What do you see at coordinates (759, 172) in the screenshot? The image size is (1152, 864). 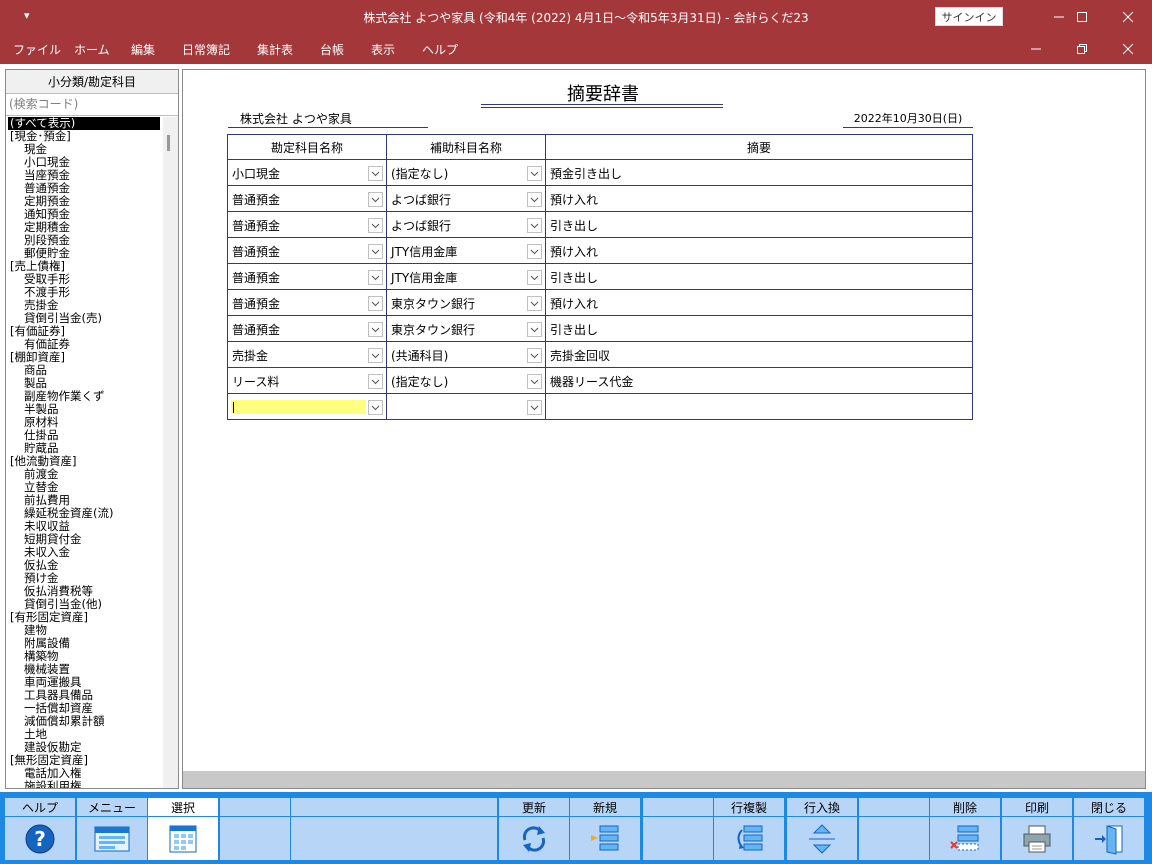 I see `memo-cell: 預金引き出し` at bounding box center [759, 172].